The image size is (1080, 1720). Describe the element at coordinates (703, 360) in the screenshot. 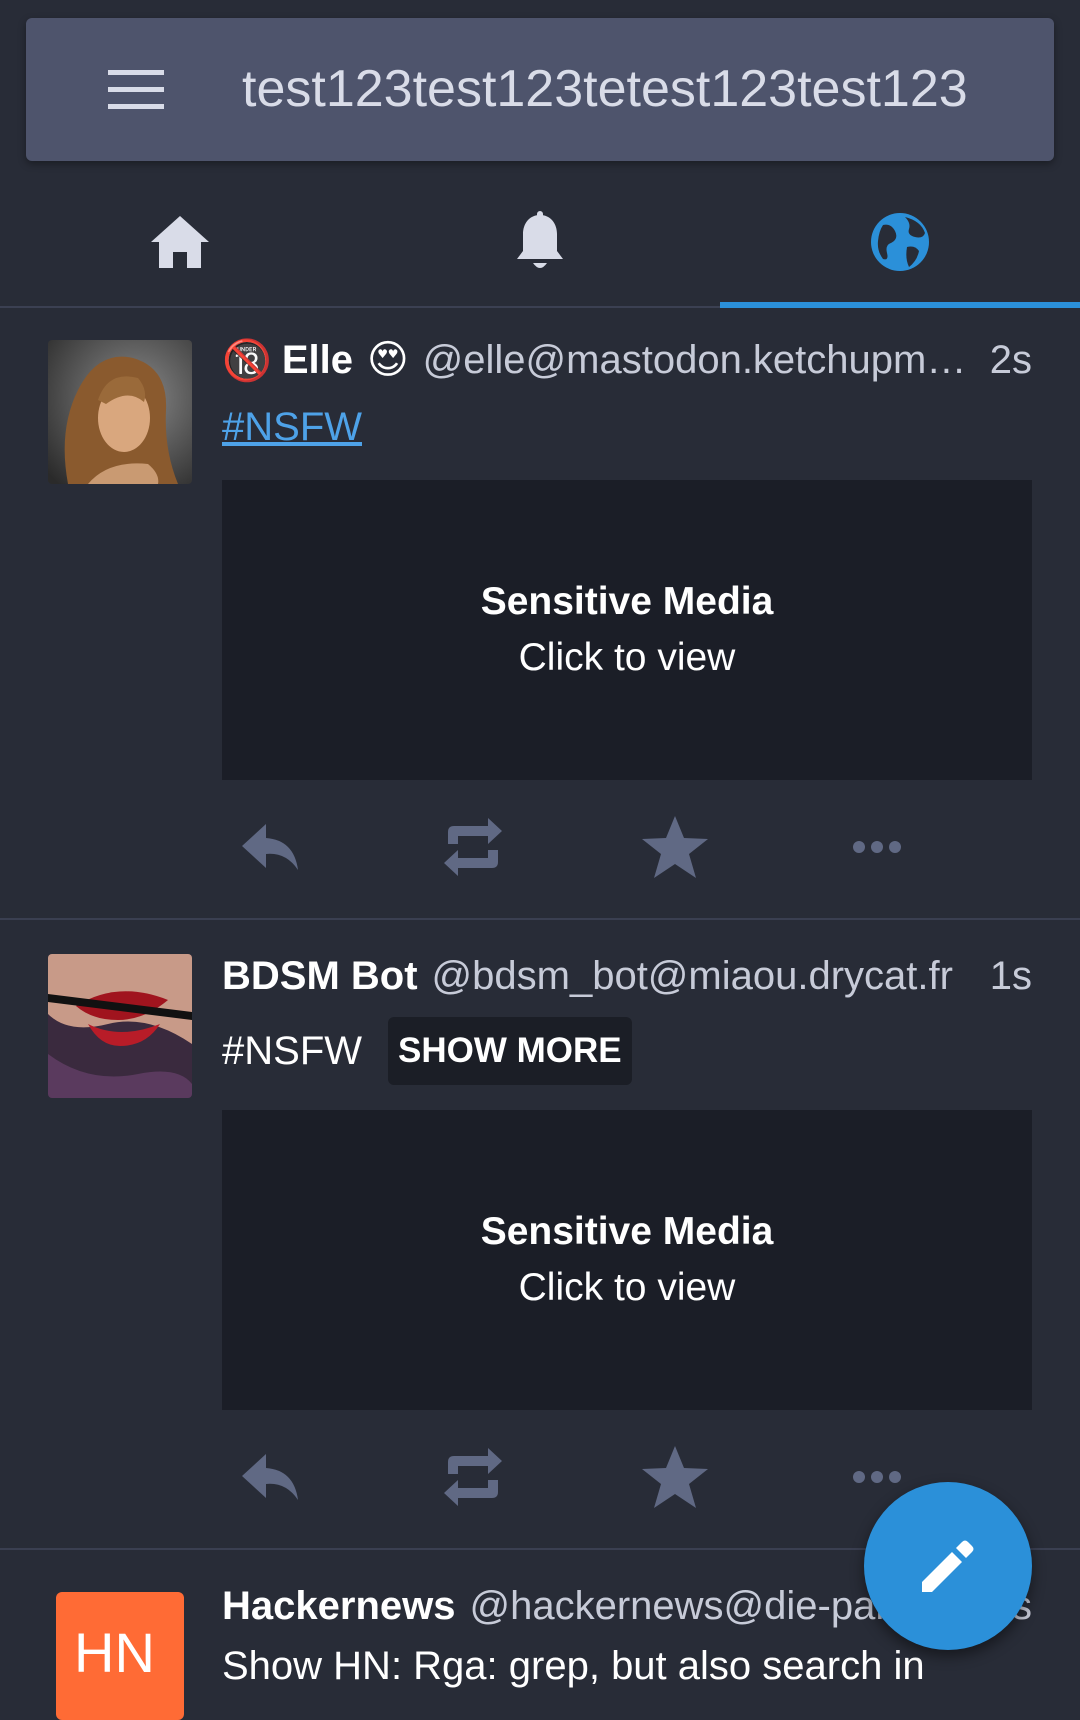

I see `account-handle: @elle@mastodon.ketchupmoustache.com` at that location.